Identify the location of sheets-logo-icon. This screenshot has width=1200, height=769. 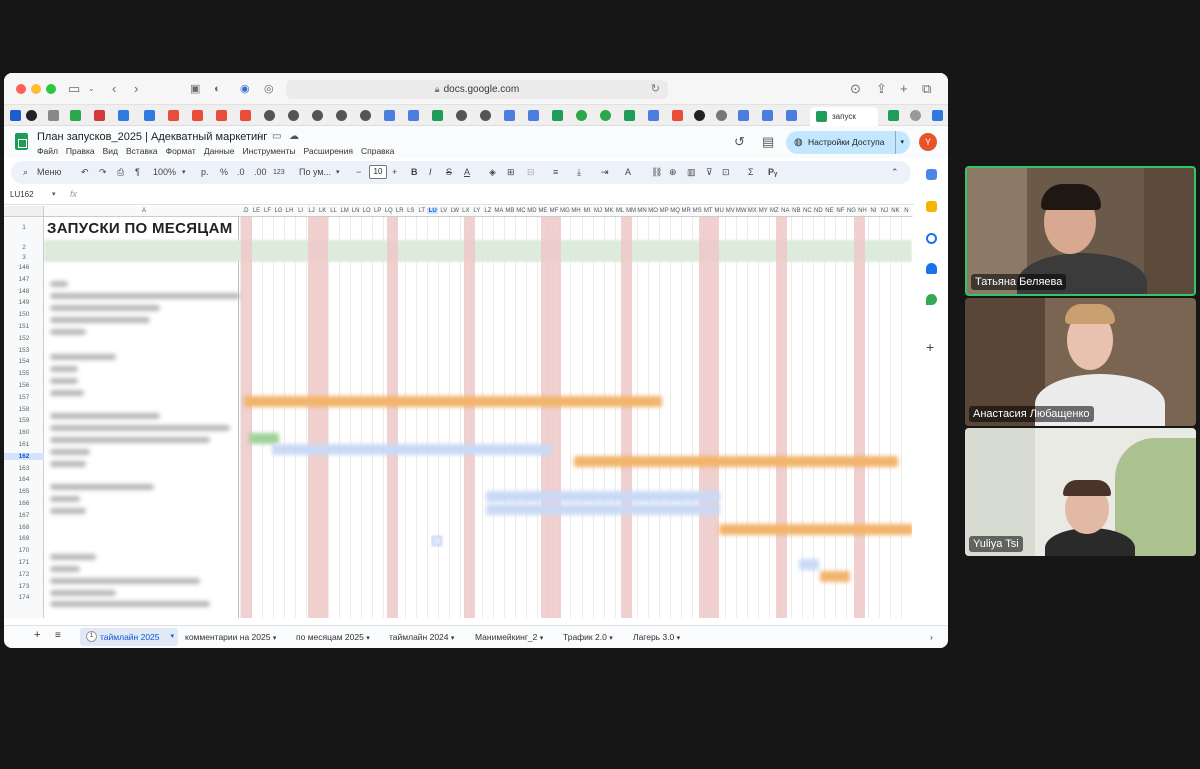
(21, 141).